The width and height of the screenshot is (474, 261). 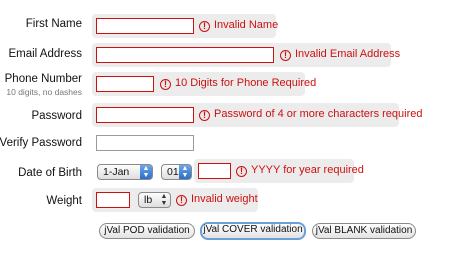 I want to click on email-input, so click(x=185, y=55).